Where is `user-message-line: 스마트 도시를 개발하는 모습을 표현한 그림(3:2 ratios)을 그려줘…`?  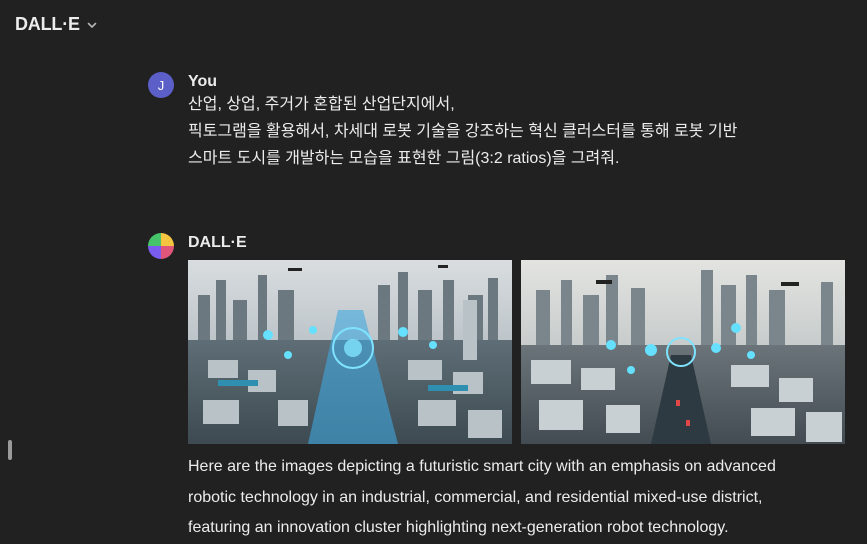 user-message-line: 스마트 도시를 개발하는 모습을 표현한 그림(3:2 ratios)을 그려줘… is located at coordinates (404, 158).